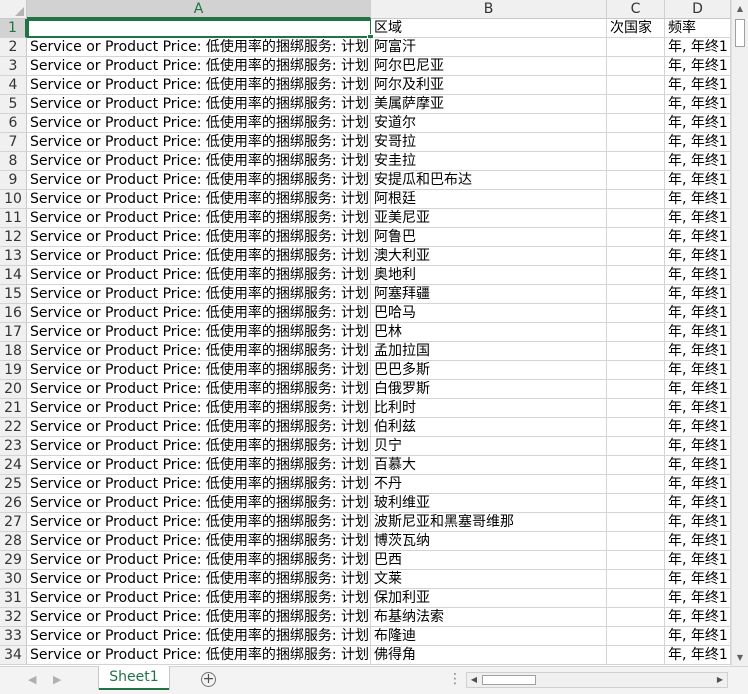  I want to click on cell-region: 安提瓜和巴布达, so click(489, 180).